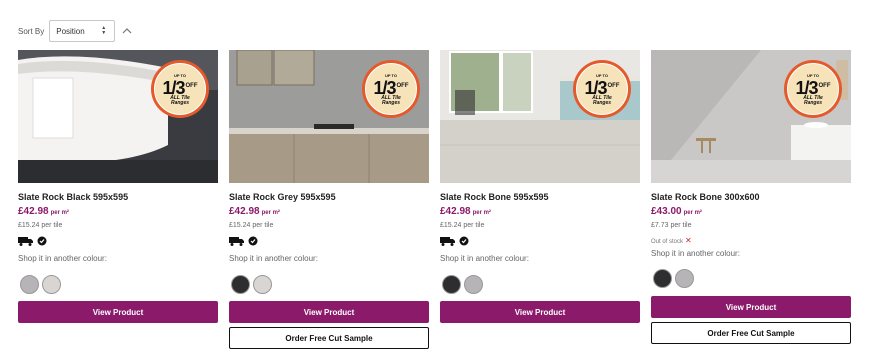 The height and width of the screenshot is (356, 871). I want to click on product-price: £43.00 per m², so click(676, 211).